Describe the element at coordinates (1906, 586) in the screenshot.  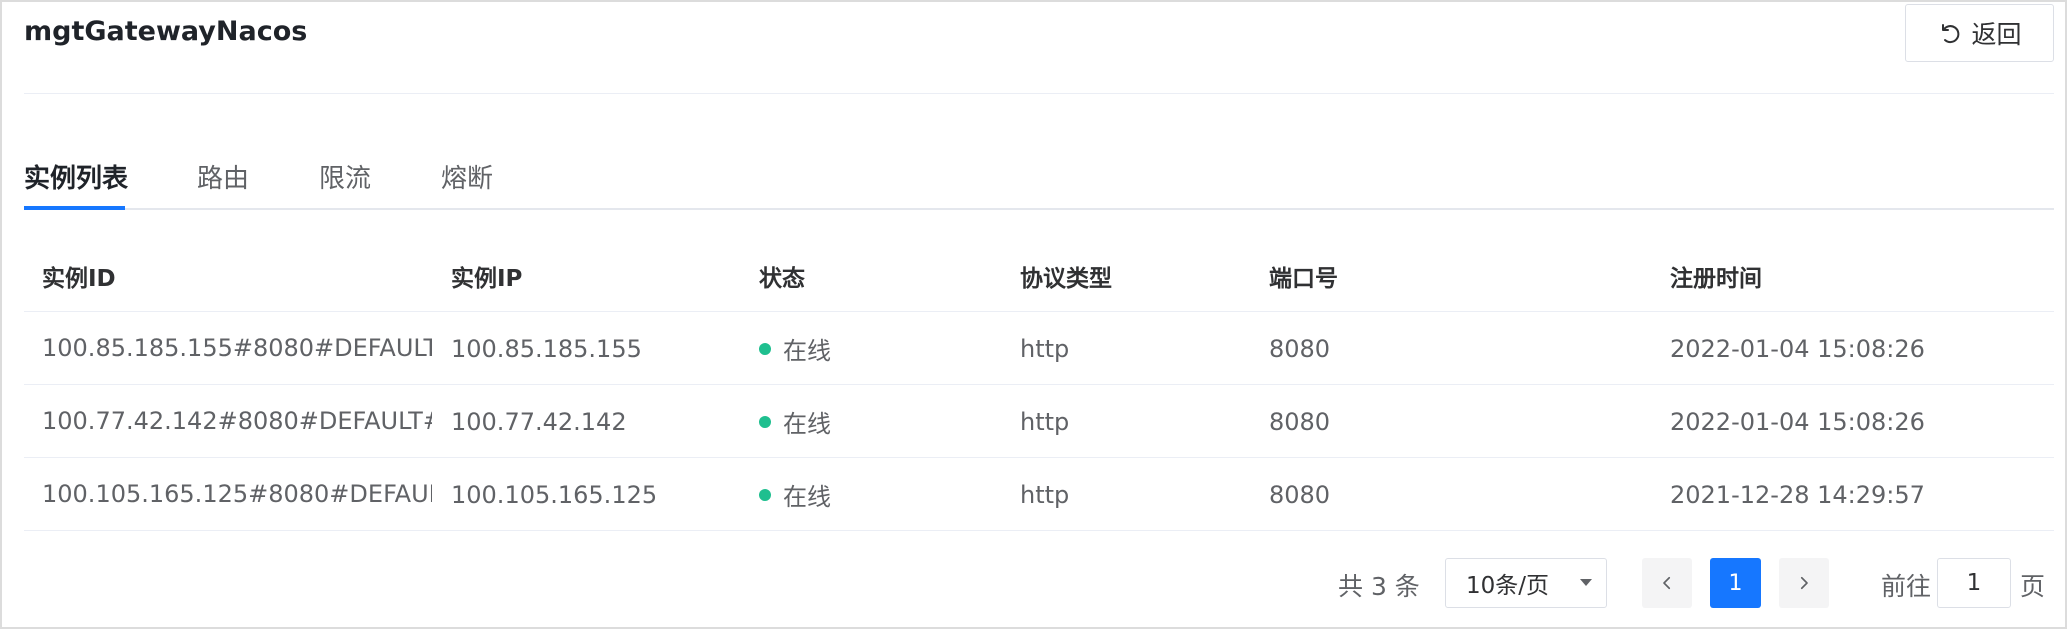
I see `goto-prefix-label: 前往` at that location.